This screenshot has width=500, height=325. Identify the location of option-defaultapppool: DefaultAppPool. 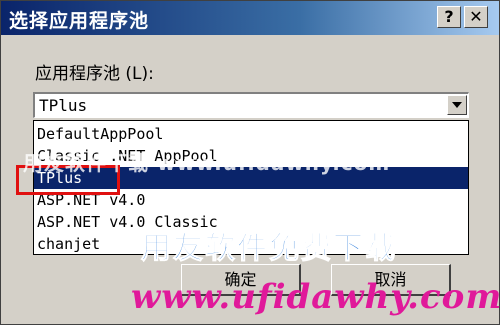
(251, 134).